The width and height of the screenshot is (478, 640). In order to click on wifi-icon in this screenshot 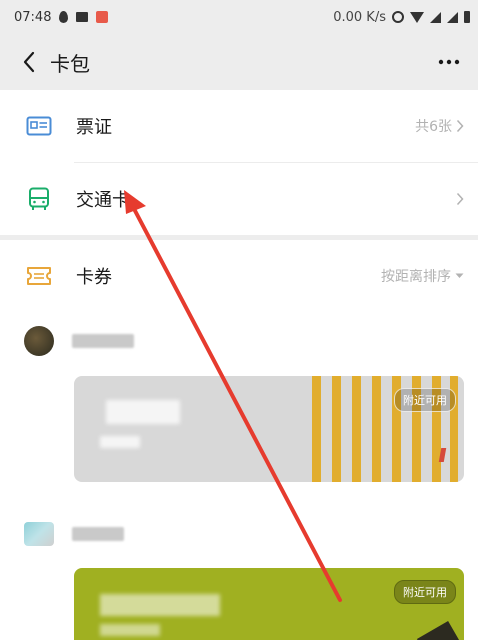, I will do `click(417, 17)`.